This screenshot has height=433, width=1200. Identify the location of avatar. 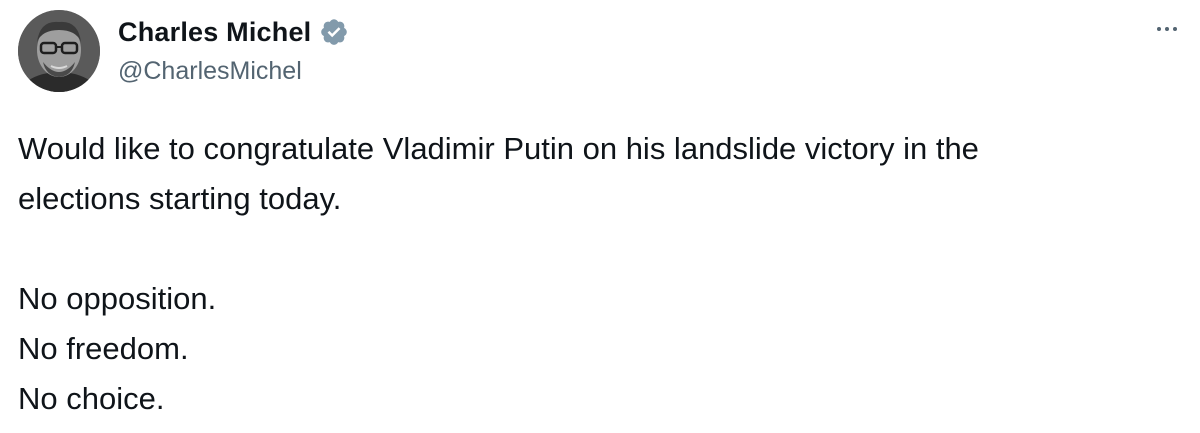
(59, 51).